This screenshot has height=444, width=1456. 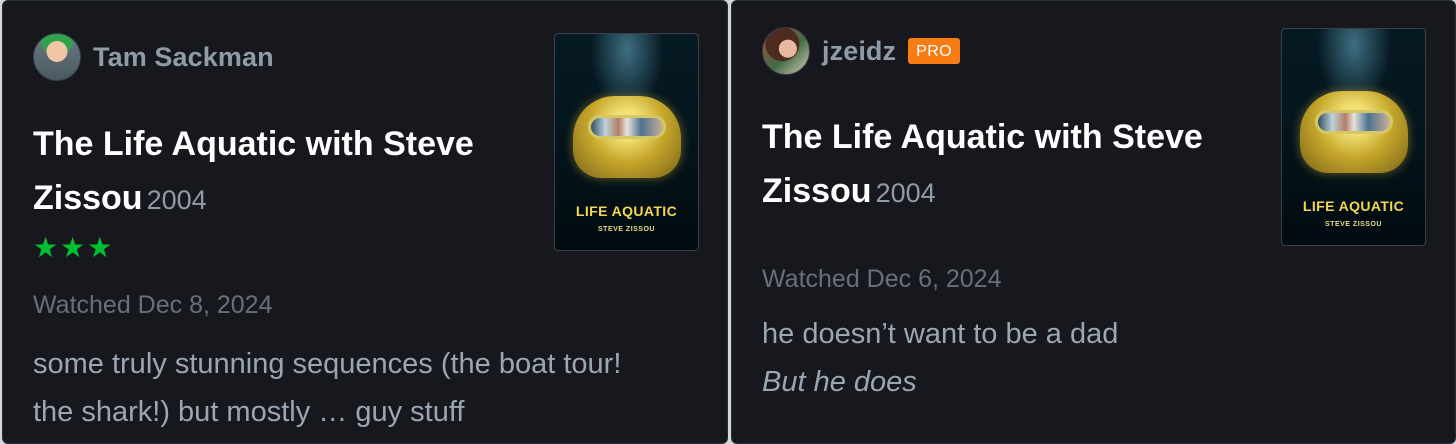 What do you see at coordinates (74, 247) in the screenshot?
I see `rating: ★★★` at bounding box center [74, 247].